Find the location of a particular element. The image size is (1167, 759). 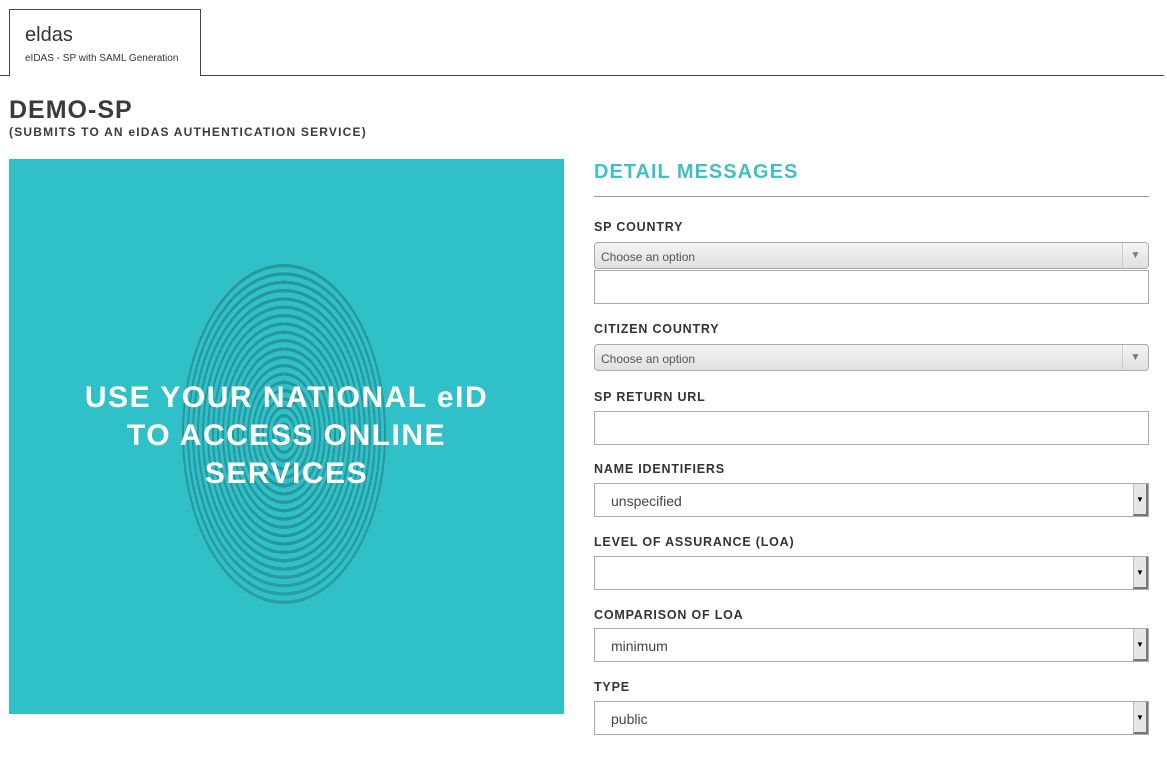

name-identifiers-select: unspecified ▼ is located at coordinates (871, 500).